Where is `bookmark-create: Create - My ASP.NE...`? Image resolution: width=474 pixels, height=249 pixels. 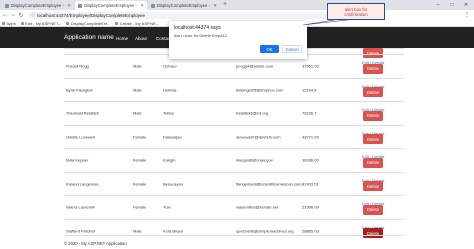 bookmark-create: Create - My ASP.NE... is located at coordinates (137, 23).